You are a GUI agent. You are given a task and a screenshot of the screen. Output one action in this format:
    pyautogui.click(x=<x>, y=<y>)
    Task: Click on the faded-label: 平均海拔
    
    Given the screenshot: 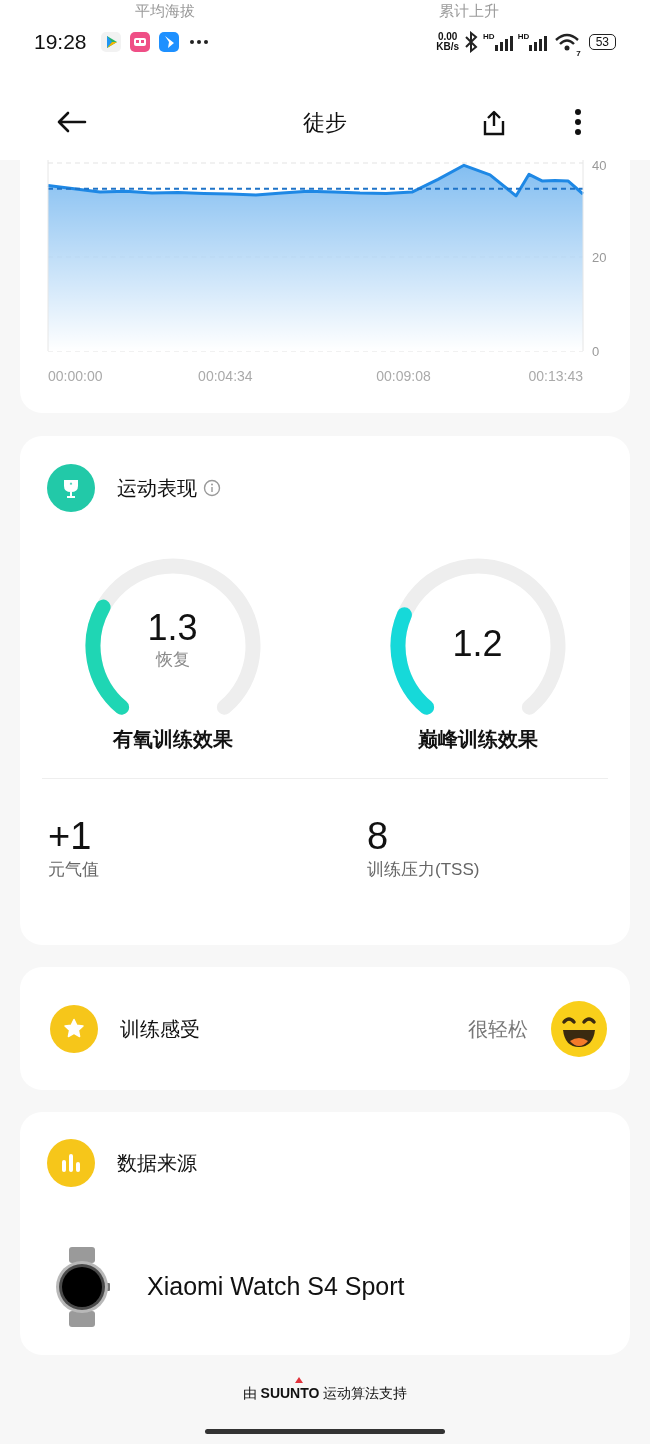 What is the action you would take?
    pyautogui.click(x=165, y=11)
    